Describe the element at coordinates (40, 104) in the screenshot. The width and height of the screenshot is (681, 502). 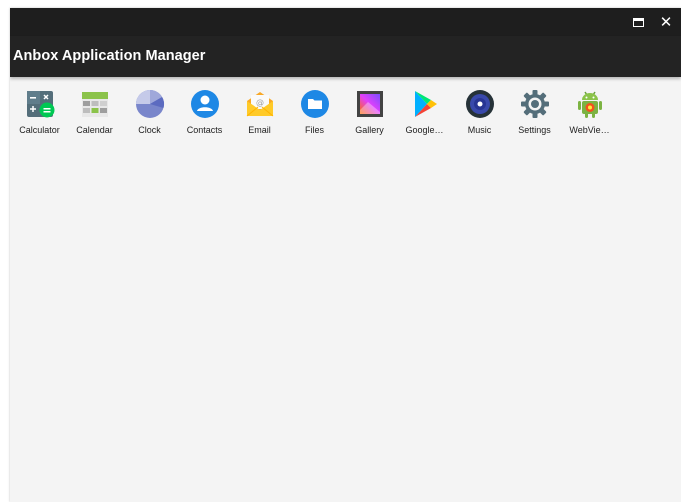
I see `calculator-icon` at that location.